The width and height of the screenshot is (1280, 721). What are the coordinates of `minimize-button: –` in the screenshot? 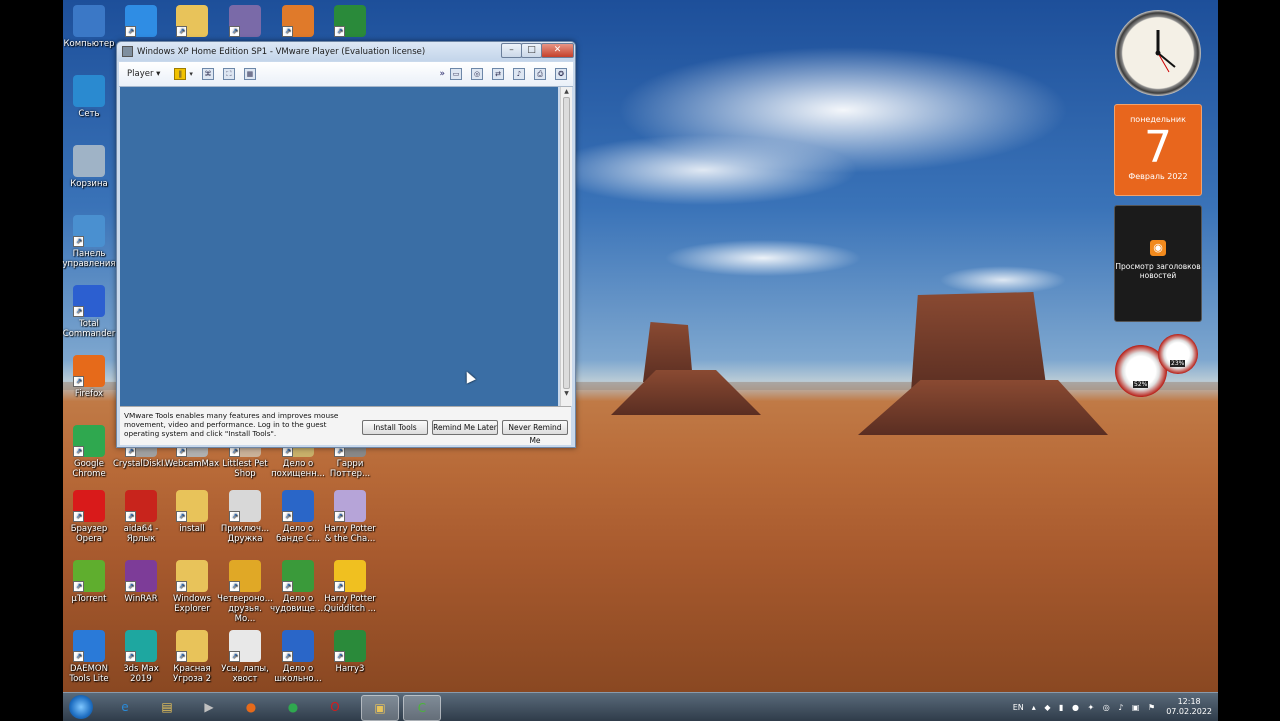 It's located at (511, 50).